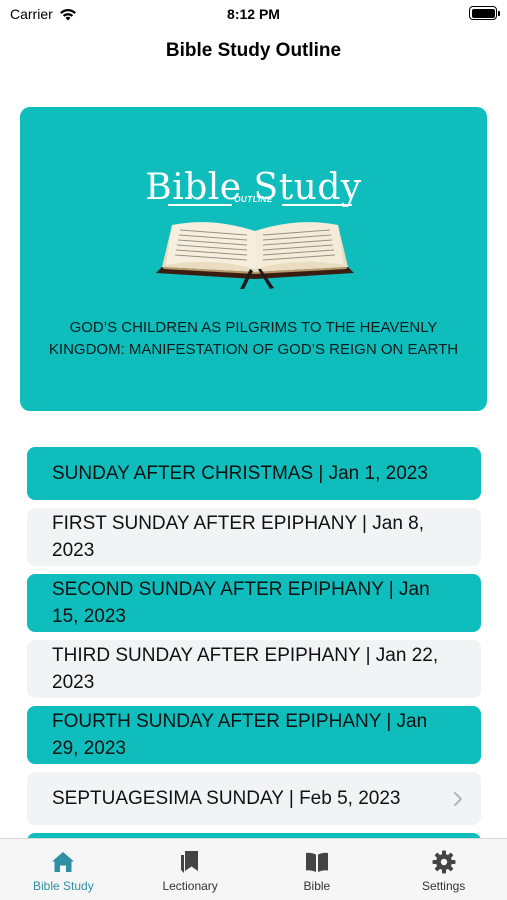 This screenshot has width=507, height=900. What do you see at coordinates (190, 886) in the screenshot?
I see `tab-label: Lectionary` at bounding box center [190, 886].